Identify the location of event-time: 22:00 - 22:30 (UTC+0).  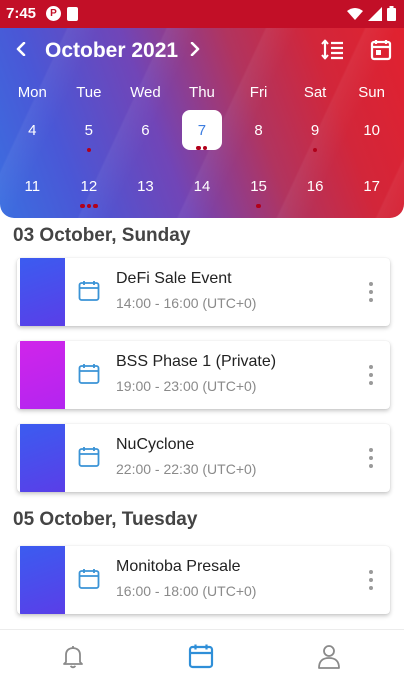
(186, 469).